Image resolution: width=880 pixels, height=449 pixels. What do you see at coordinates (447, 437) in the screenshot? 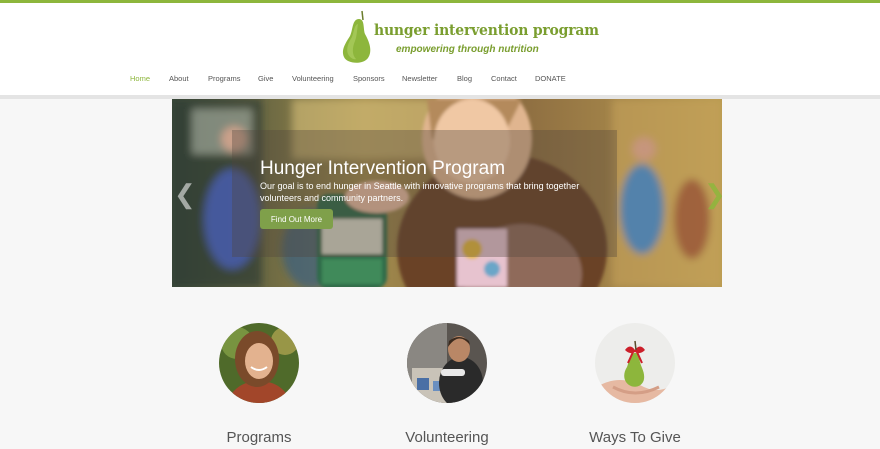
I see `feature-label-volunteering: Volunteering` at bounding box center [447, 437].